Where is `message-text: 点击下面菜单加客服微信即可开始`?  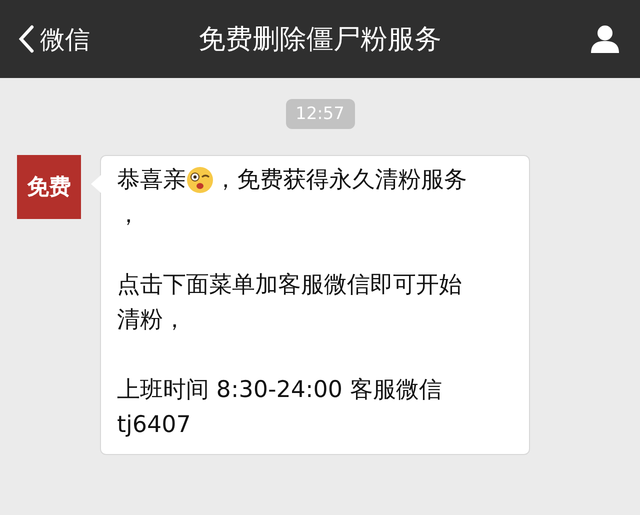
message-text: 点击下面菜单加客服微信即可开始 is located at coordinates (289, 285).